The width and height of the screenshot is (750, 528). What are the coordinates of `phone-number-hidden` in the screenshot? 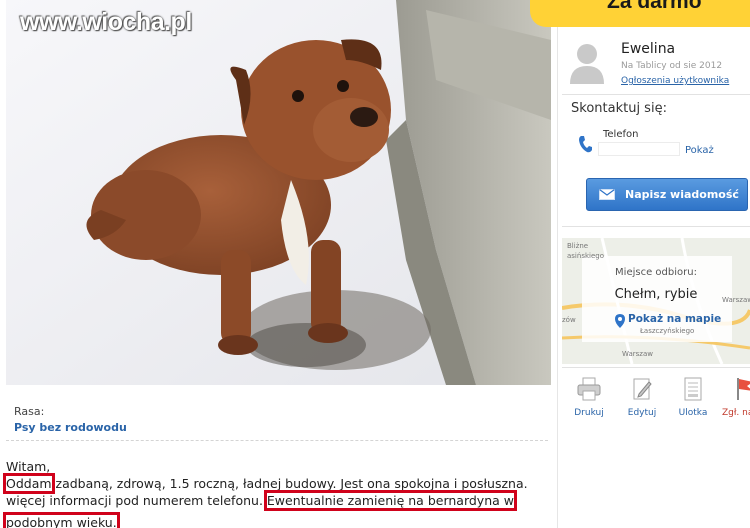 It's located at (639, 149).